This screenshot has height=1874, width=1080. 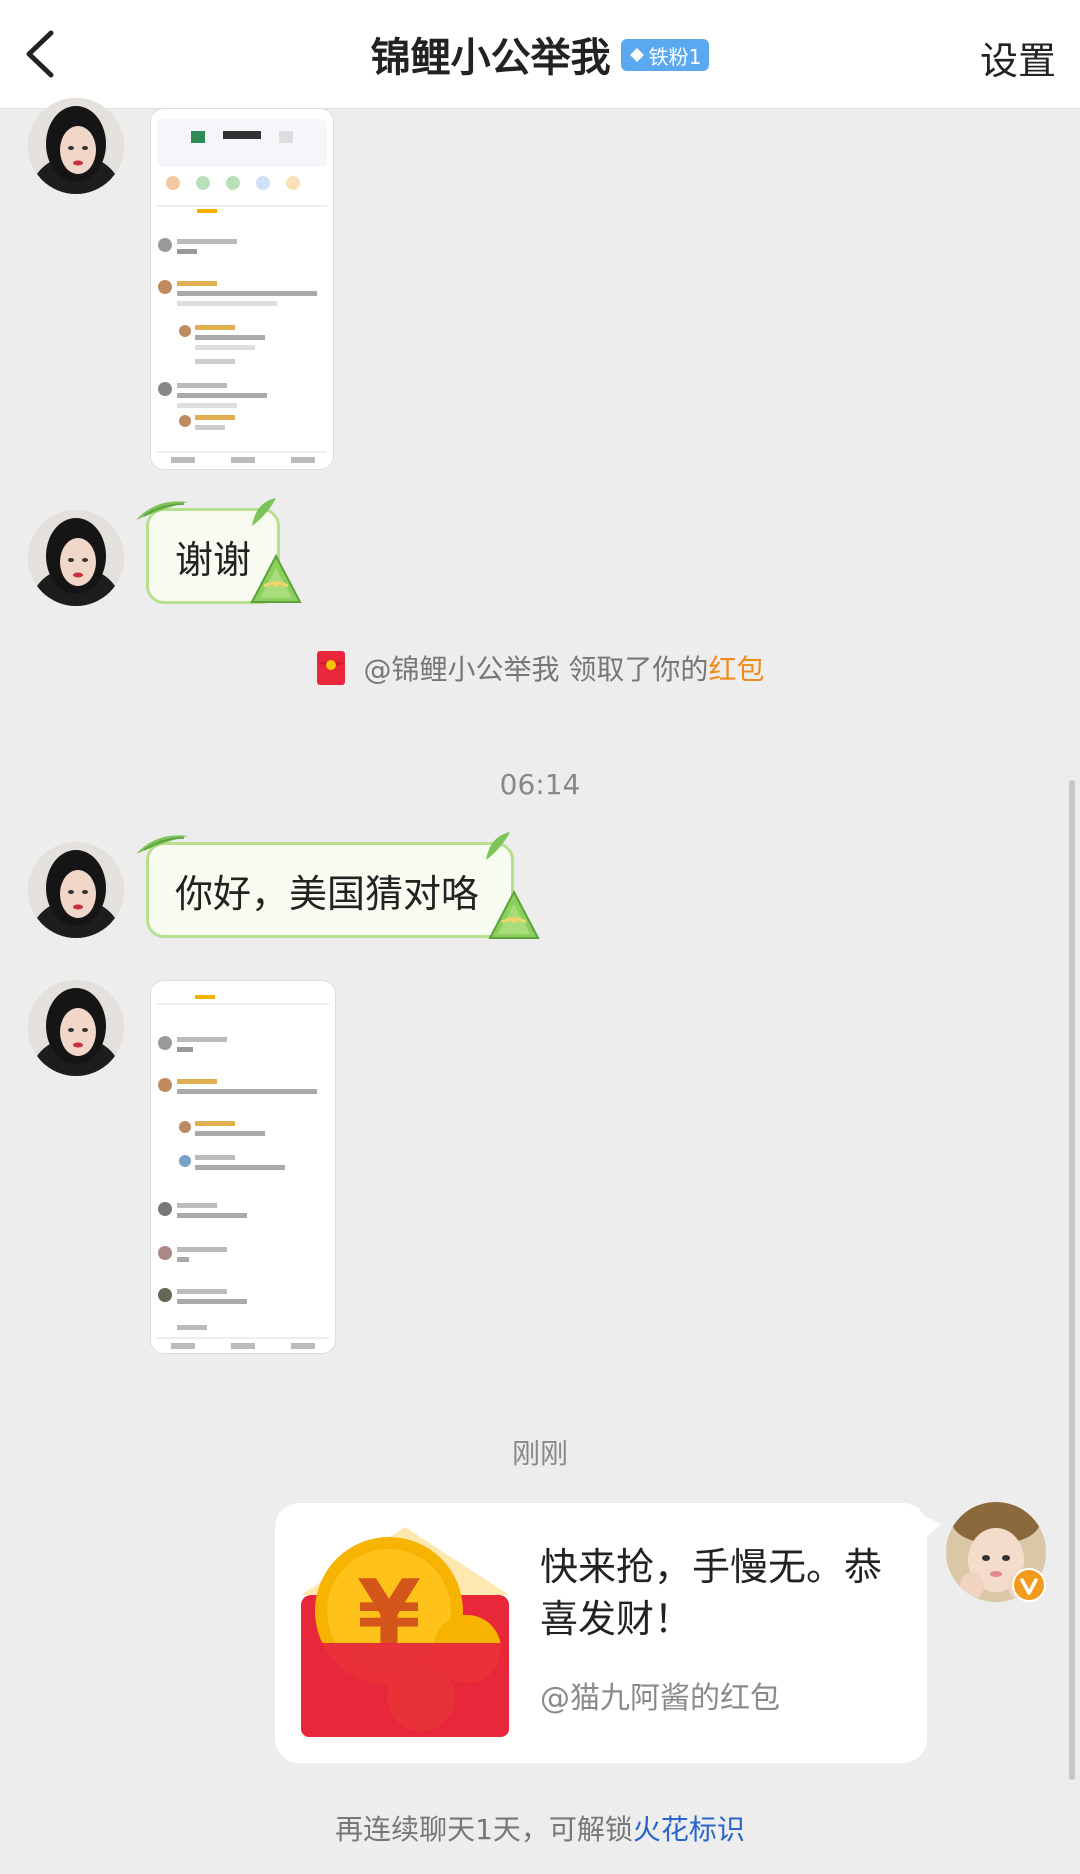 What do you see at coordinates (933, 1527) in the screenshot?
I see `bubble-tail` at bounding box center [933, 1527].